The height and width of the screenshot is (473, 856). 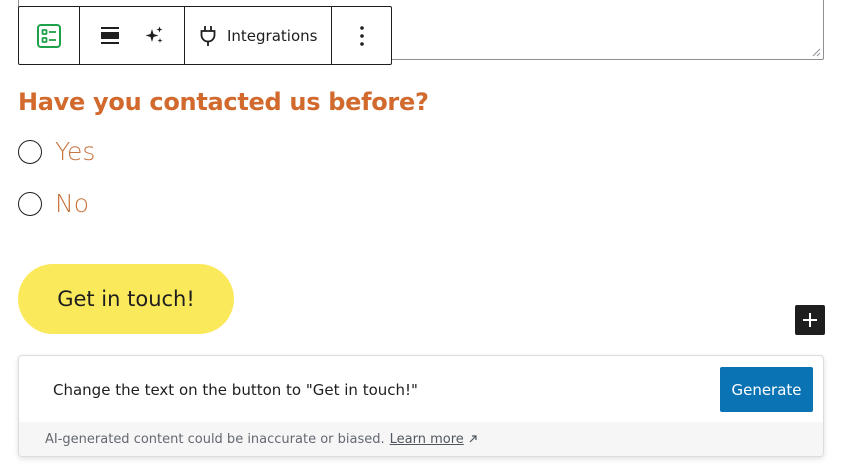 What do you see at coordinates (473, 439) in the screenshot?
I see `external-link-icon` at bounding box center [473, 439].